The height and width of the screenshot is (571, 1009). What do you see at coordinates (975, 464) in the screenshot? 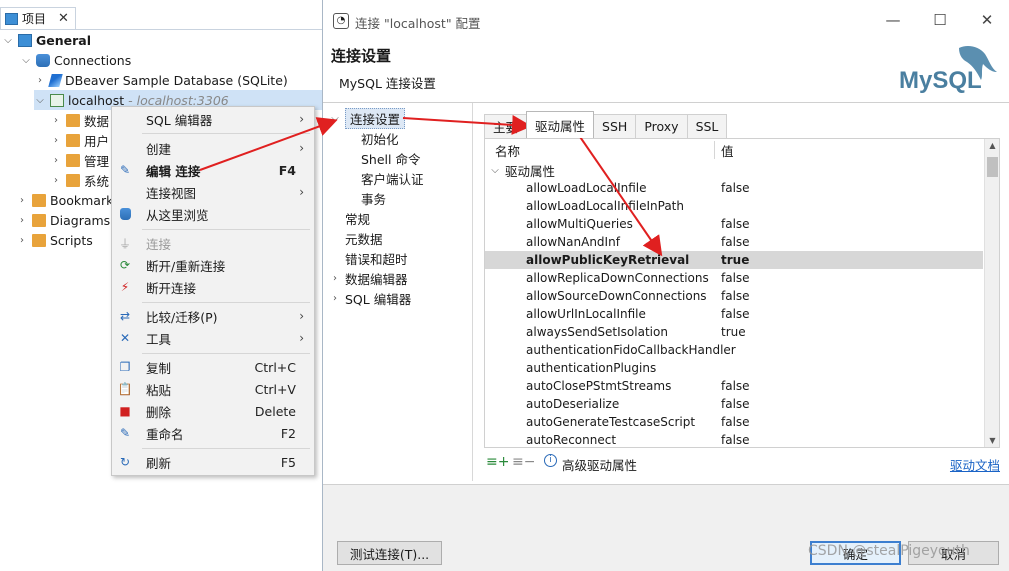
I see `driver-docs-link: 驱动文档` at bounding box center [975, 464].